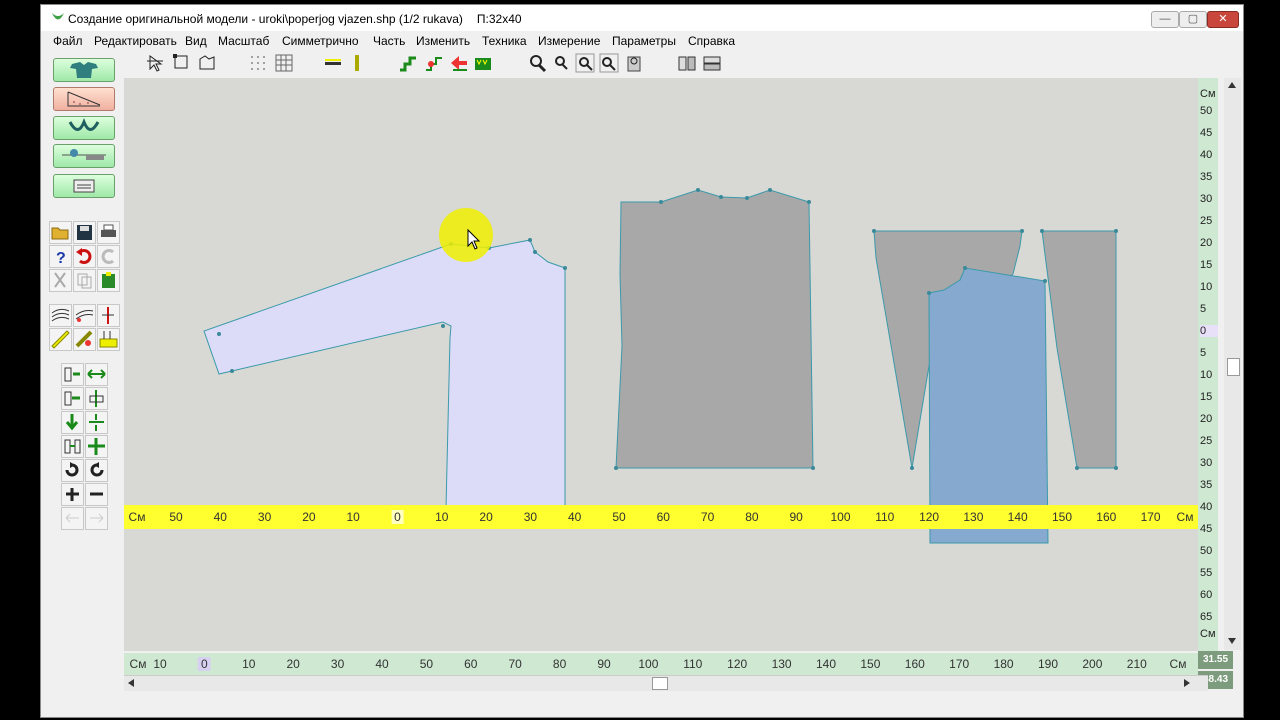 The image size is (1280, 720). What do you see at coordinates (96, 422) in the screenshot?
I see `compress-vertical-icon` at bounding box center [96, 422].